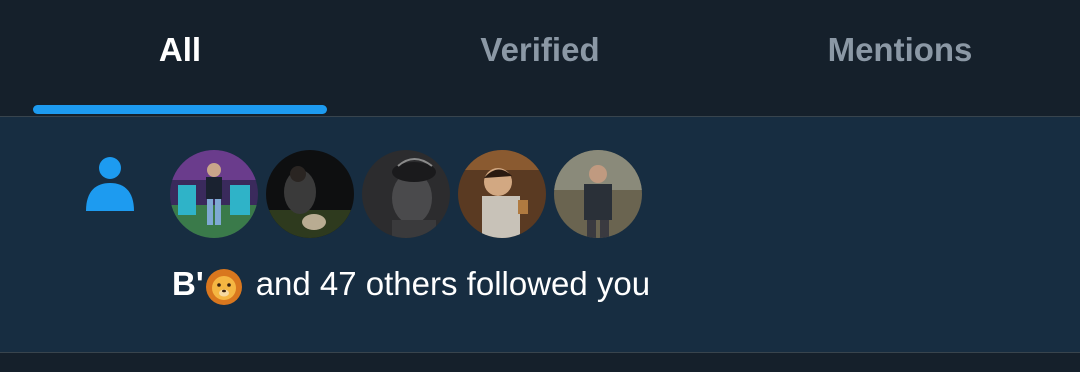 The width and height of the screenshot is (1080, 372). I want to click on tab-verified: Verified, so click(540, 58).